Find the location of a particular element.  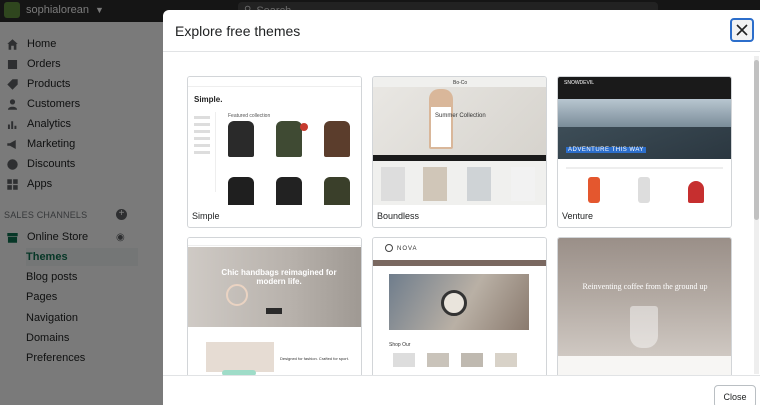

close-modal-button is located at coordinates (742, 30).